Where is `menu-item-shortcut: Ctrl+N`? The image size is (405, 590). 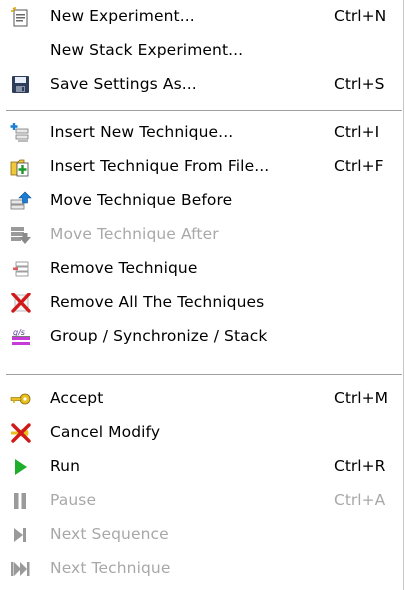
menu-item-shortcut: Ctrl+N is located at coordinates (360, 16).